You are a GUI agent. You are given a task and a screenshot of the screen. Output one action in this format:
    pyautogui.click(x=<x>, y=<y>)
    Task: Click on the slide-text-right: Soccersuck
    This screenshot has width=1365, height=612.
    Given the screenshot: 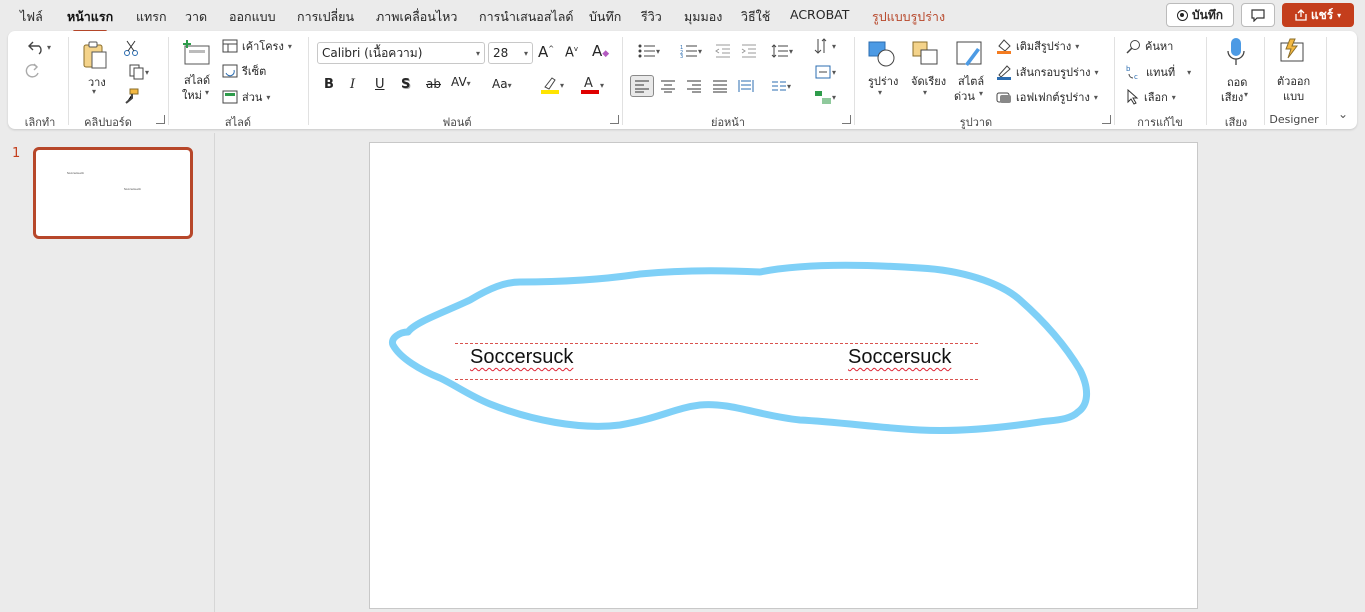 What is the action you would take?
    pyautogui.click(x=899, y=357)
    